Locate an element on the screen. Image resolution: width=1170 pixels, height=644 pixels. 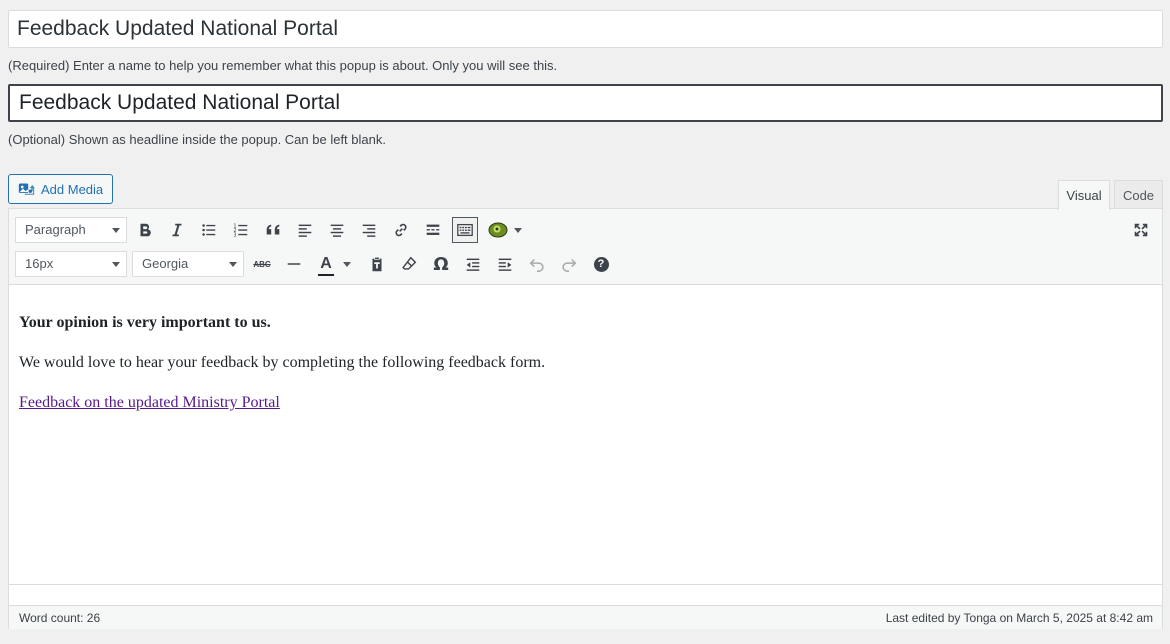
align-left-button is located at coordinates (305, 230).